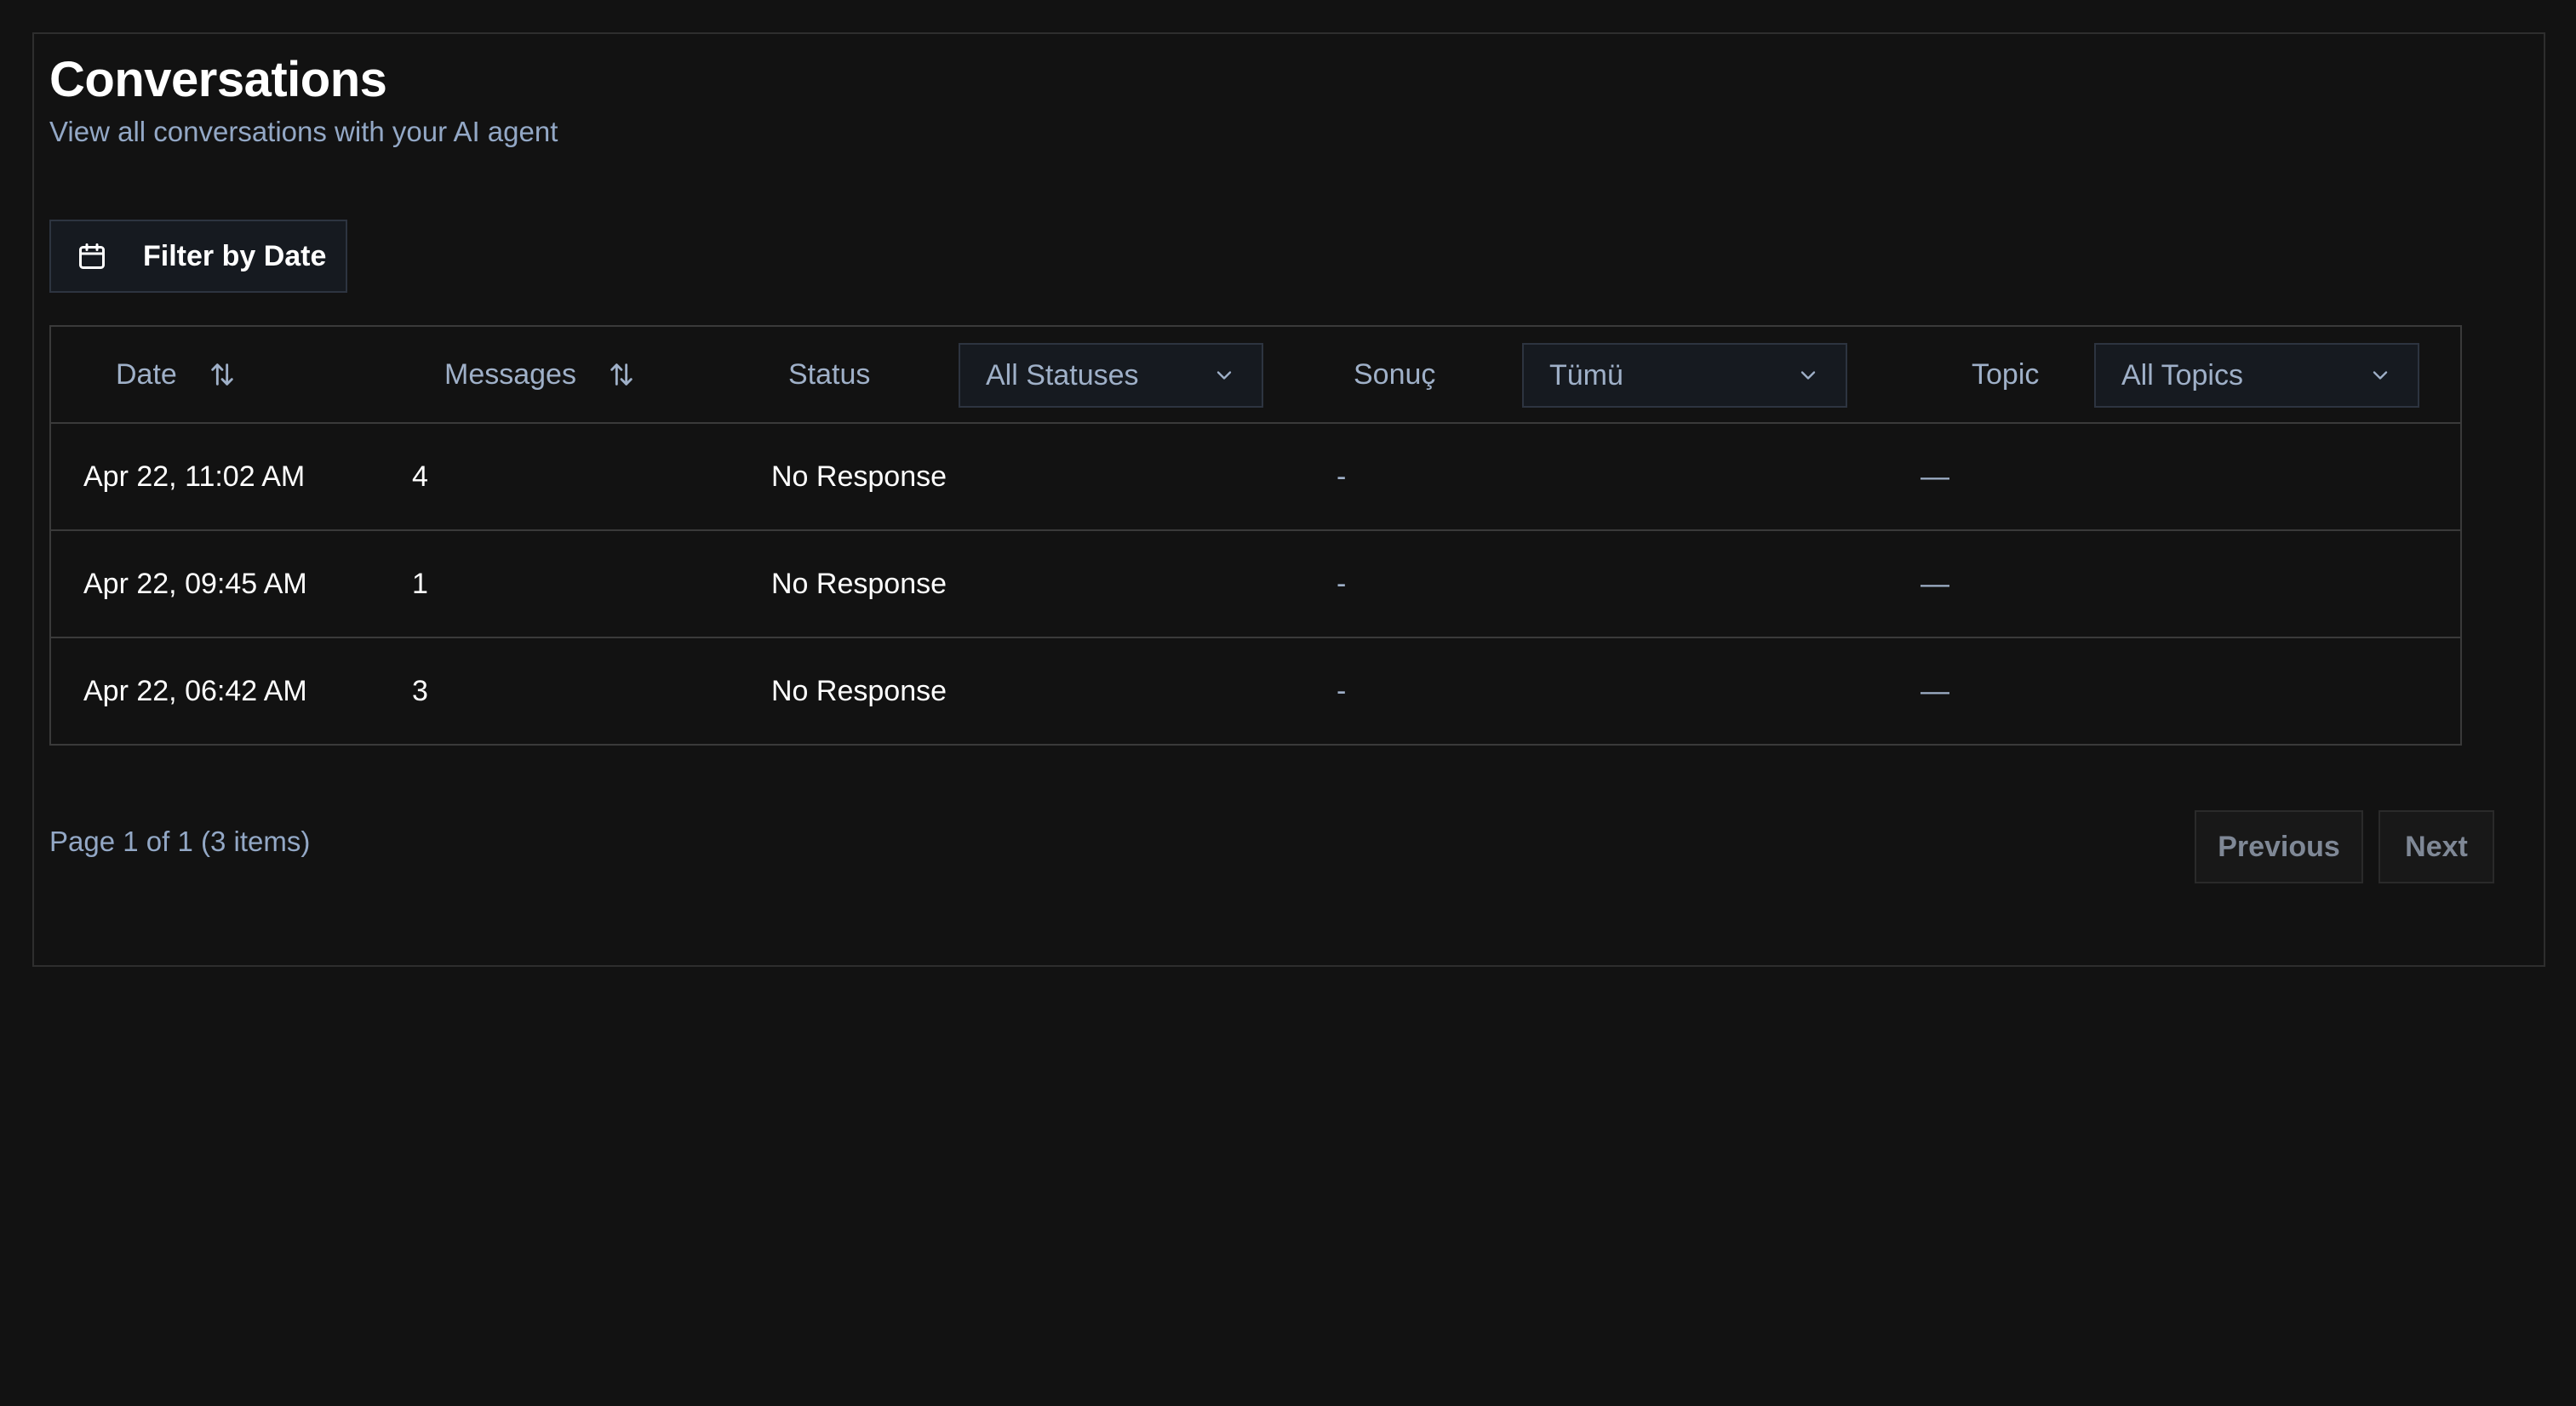 The height and width of the screenshot is (1406, 2576). Describe the element at coordinates (829, 374) in the screenshot. I see `column-header-status: Status` at that location.